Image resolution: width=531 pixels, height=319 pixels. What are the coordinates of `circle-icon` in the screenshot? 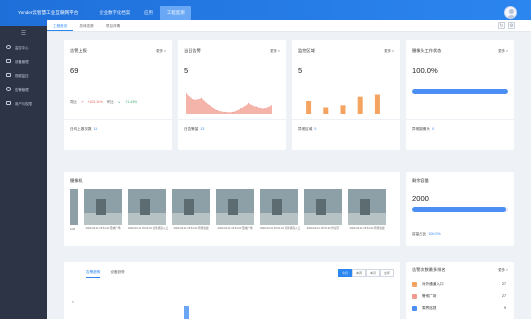 It's located at (8, 47).